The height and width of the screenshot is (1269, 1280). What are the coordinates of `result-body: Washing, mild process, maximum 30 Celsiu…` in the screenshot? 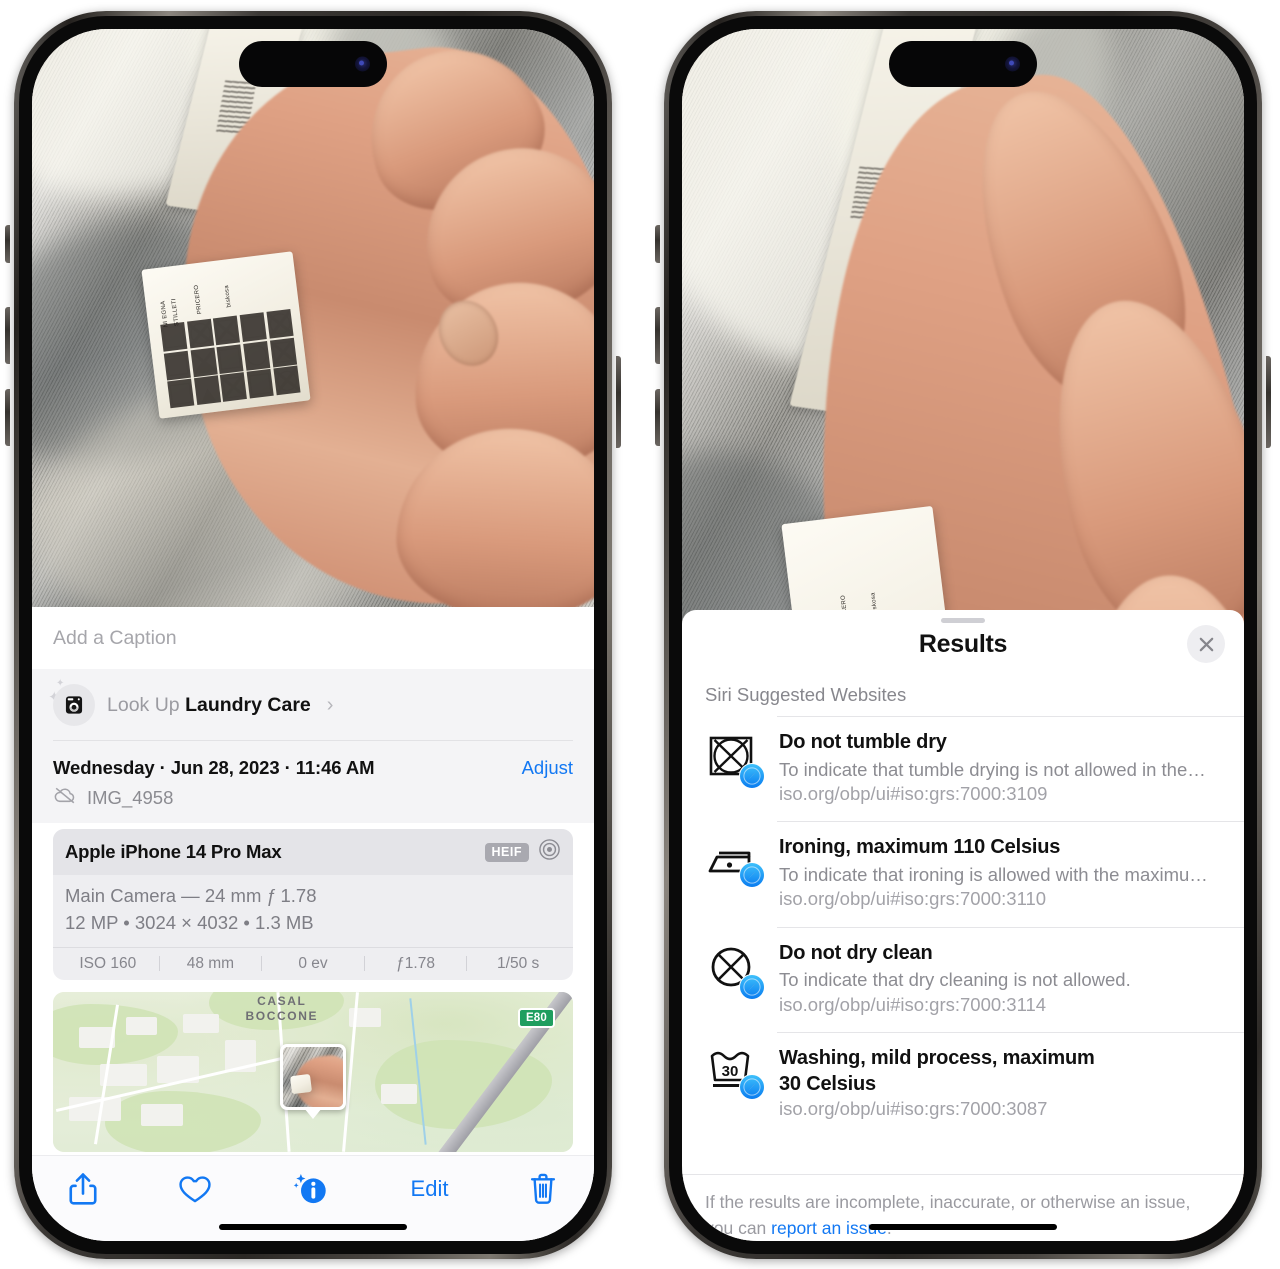 It's located at (1000, 1084).